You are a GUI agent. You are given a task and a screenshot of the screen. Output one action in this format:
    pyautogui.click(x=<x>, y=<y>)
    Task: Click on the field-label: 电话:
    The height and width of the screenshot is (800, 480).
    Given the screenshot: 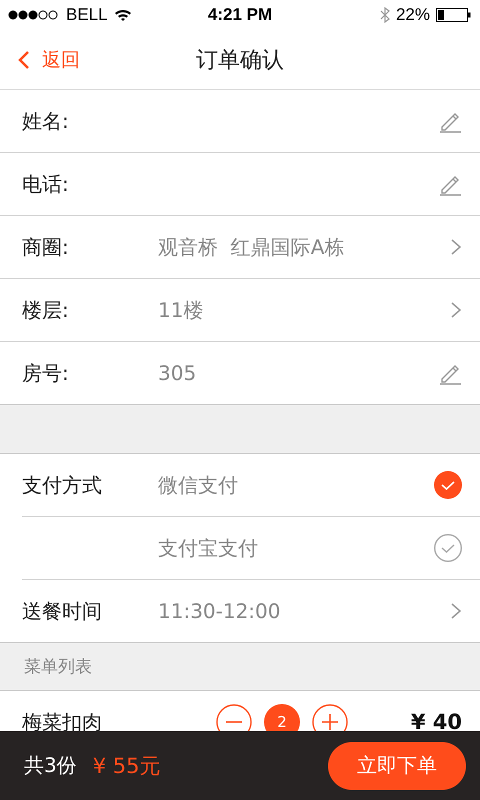 What is the action you would take?
    pyautogui.click(x=46, y=184)
    